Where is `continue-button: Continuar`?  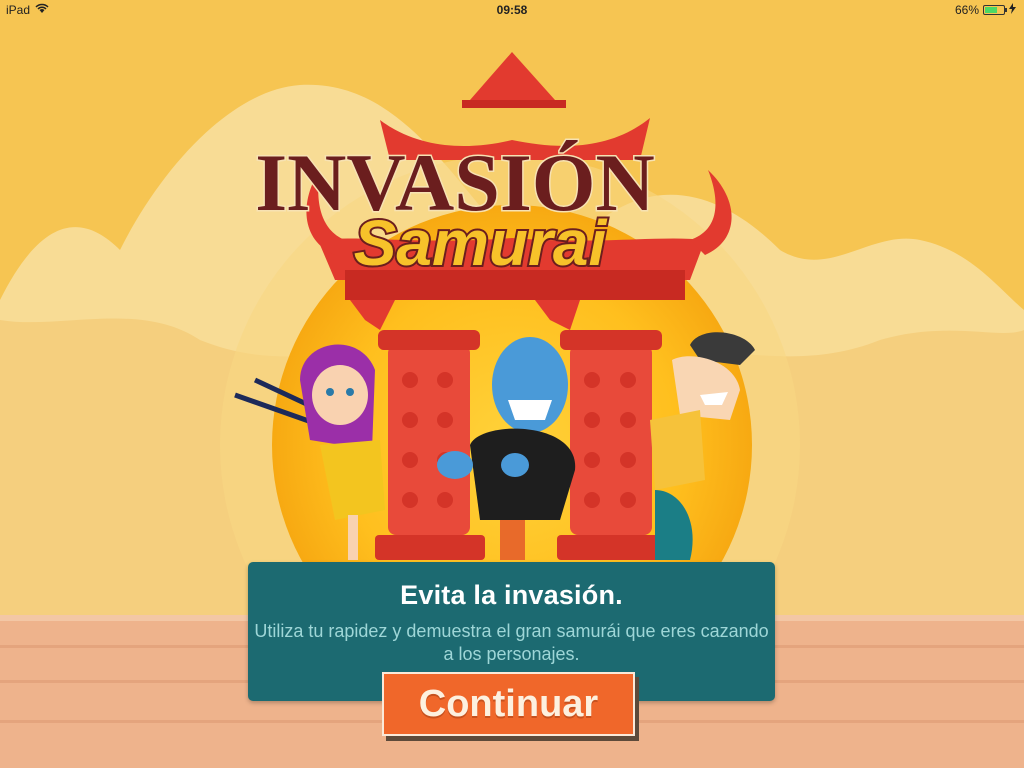
continue-button: Continuar is located at coordinates (508, 704).